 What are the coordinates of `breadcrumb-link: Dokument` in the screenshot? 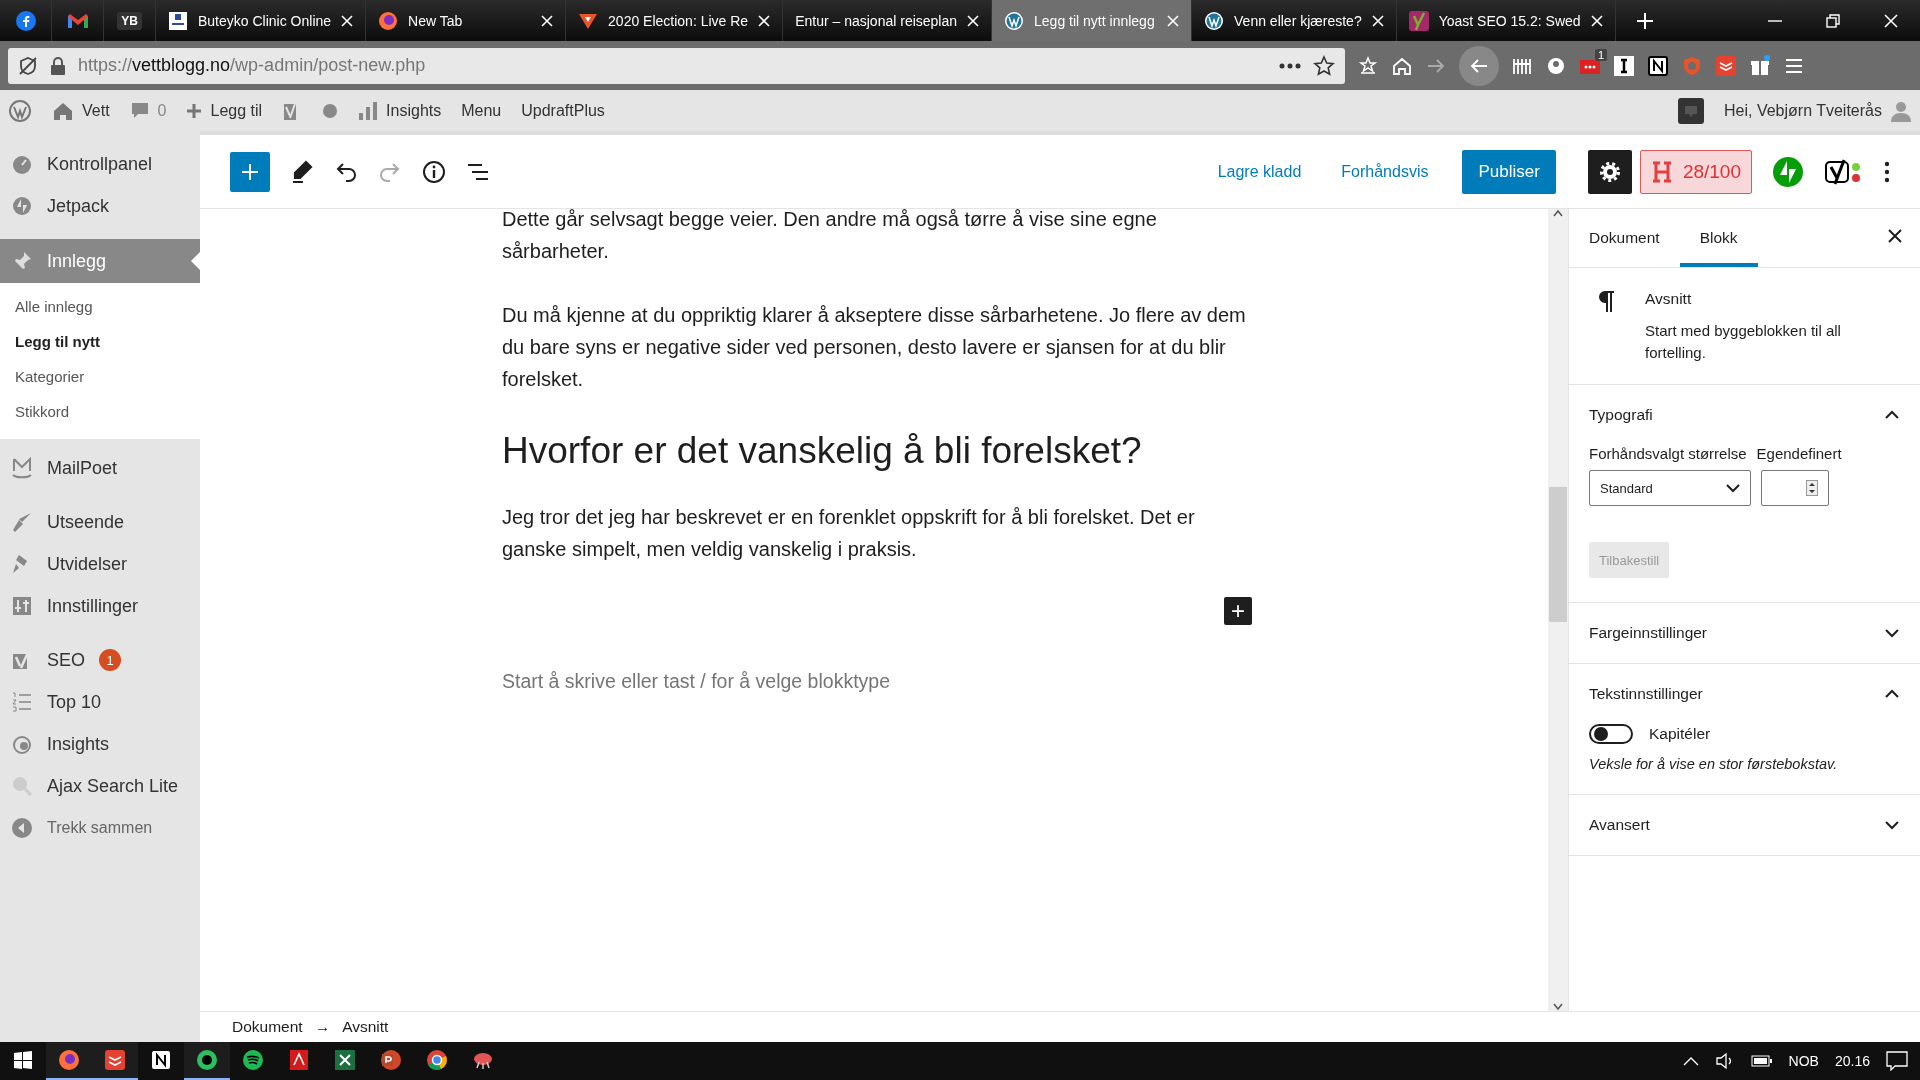 It's located at (267, 1027).